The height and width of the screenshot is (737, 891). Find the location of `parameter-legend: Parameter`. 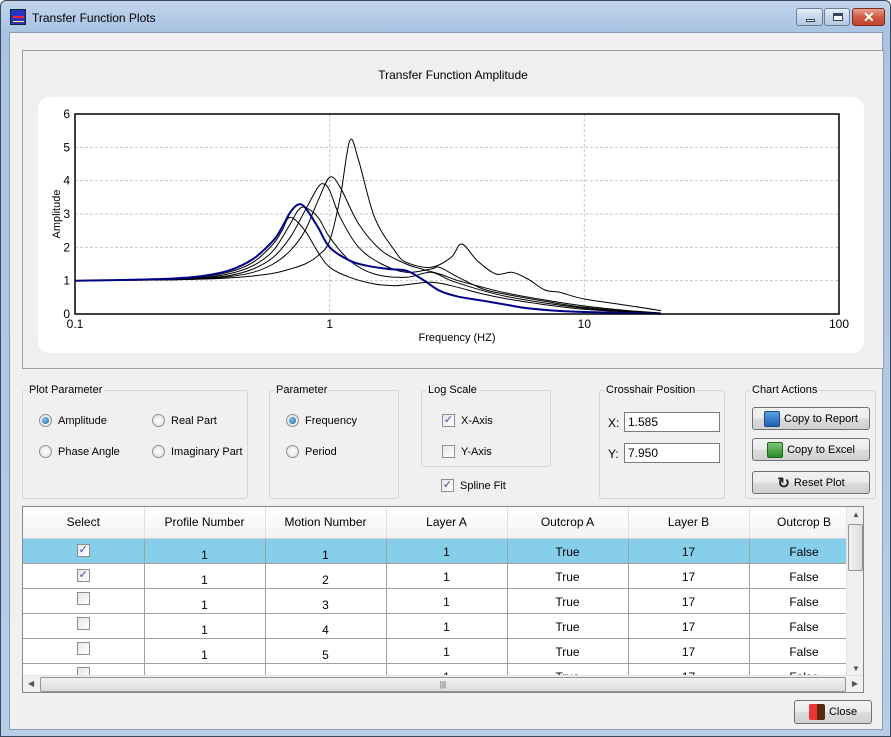

parameter-legend: Parameter is located at coordinates (302, 390).